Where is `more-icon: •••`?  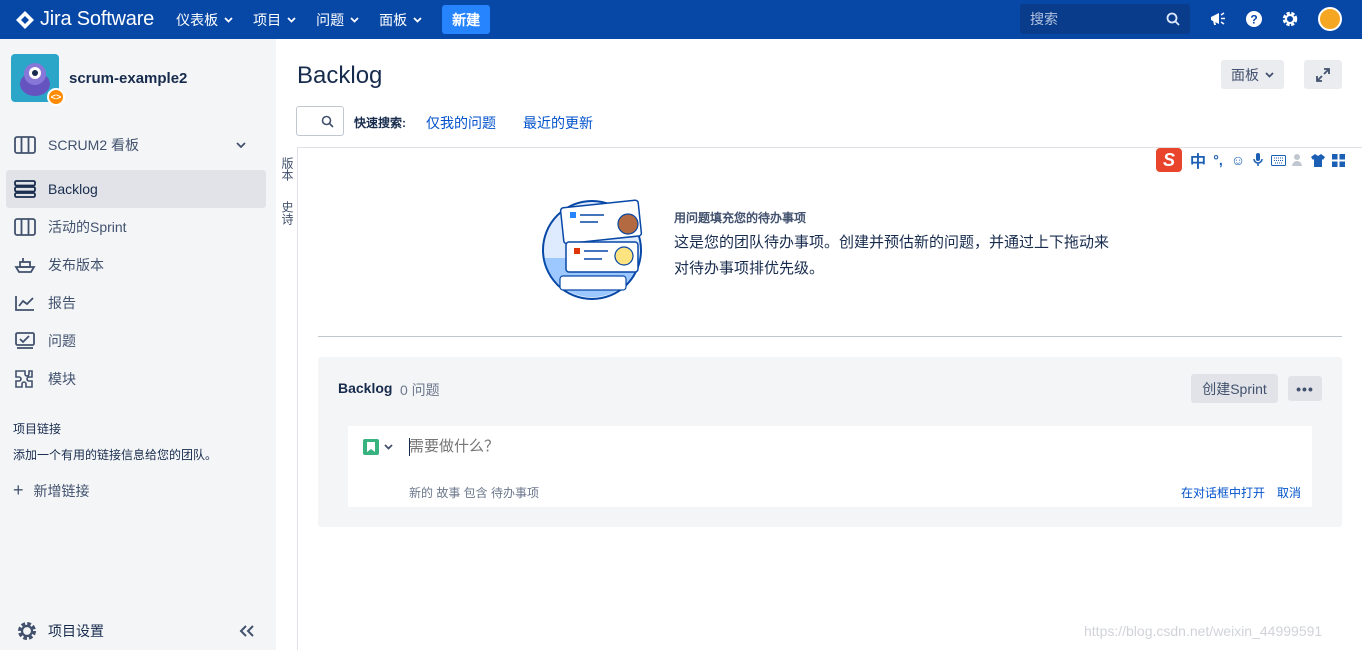
more-icon: ••• is located at coordinates (1305, 388).